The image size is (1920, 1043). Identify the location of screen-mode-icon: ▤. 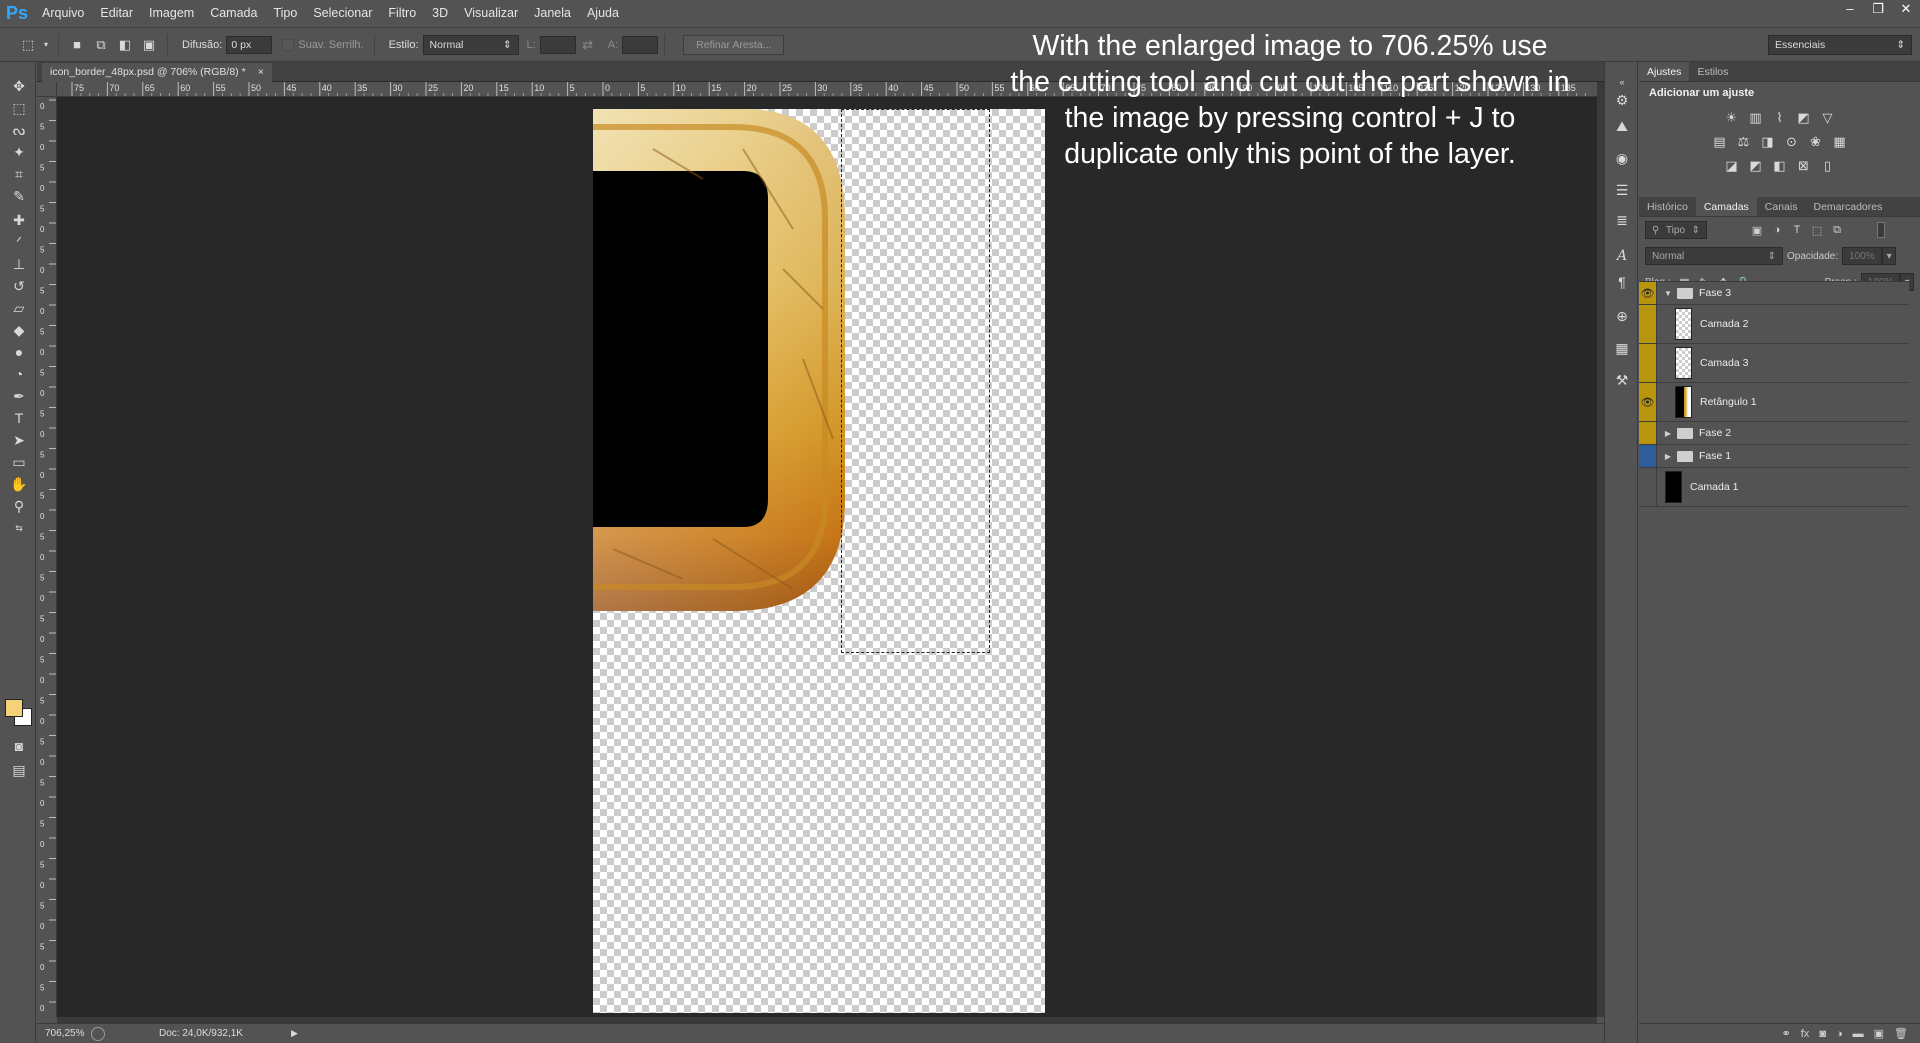
(19, 770).